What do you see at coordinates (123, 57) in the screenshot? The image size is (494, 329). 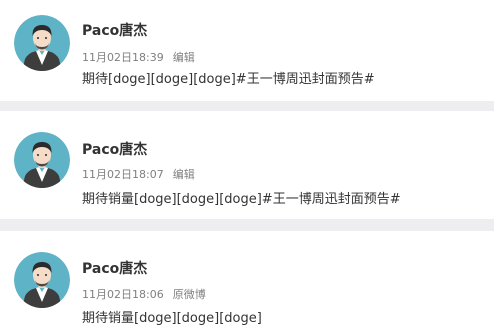 I see `post-timestamp: 11月02日18:39` at bounding box center [123, 57].